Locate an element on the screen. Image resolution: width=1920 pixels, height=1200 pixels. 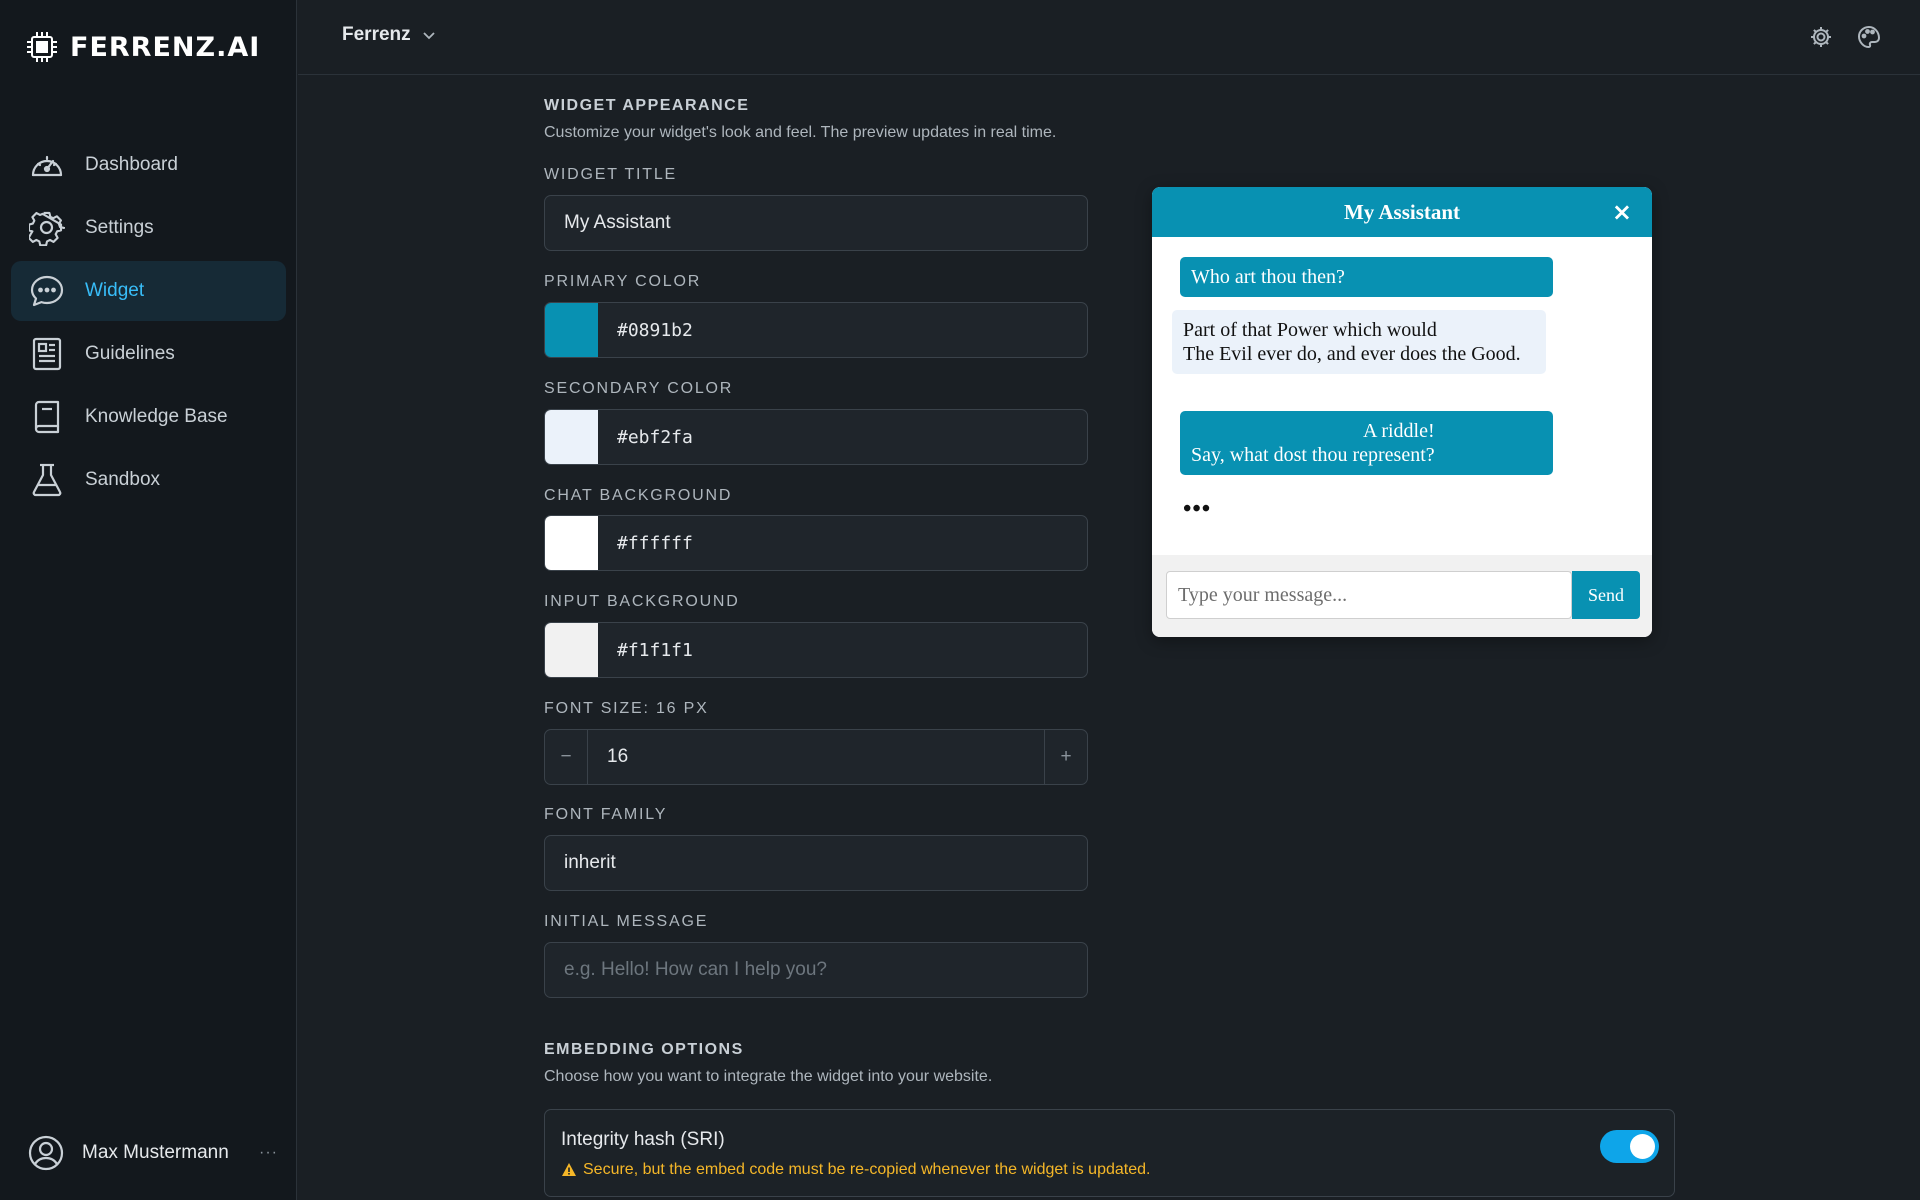
input-background-field: #f1f1f1 is located at coordinates (816, 650).